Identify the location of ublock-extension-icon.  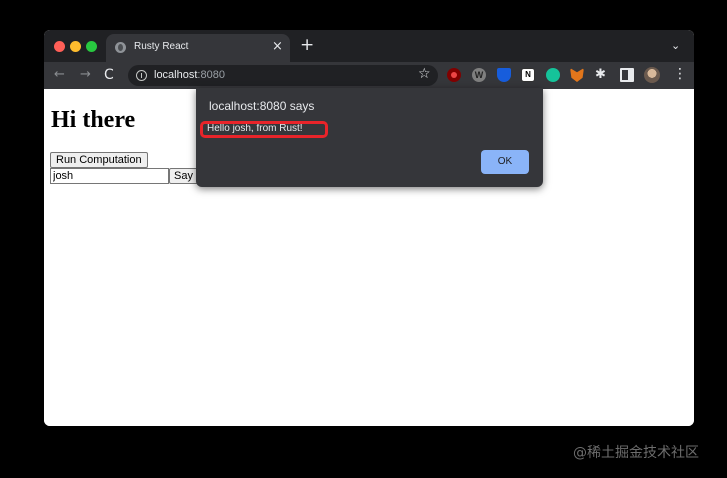
(454, 75).